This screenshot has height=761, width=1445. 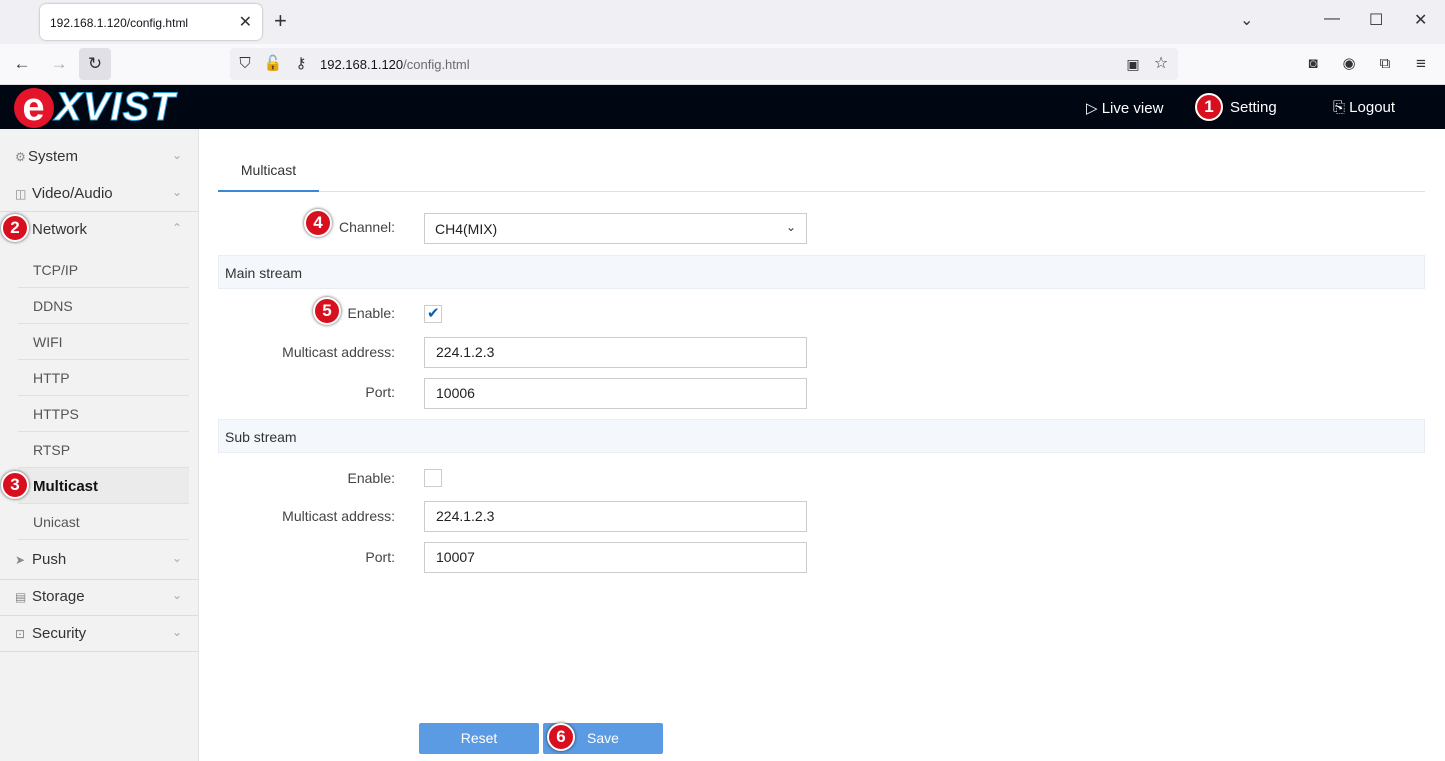 What do you see at coordinates (21, 597) in the screenshot?
I see `disk-icon: ▤` at bounding box center [21, 597].